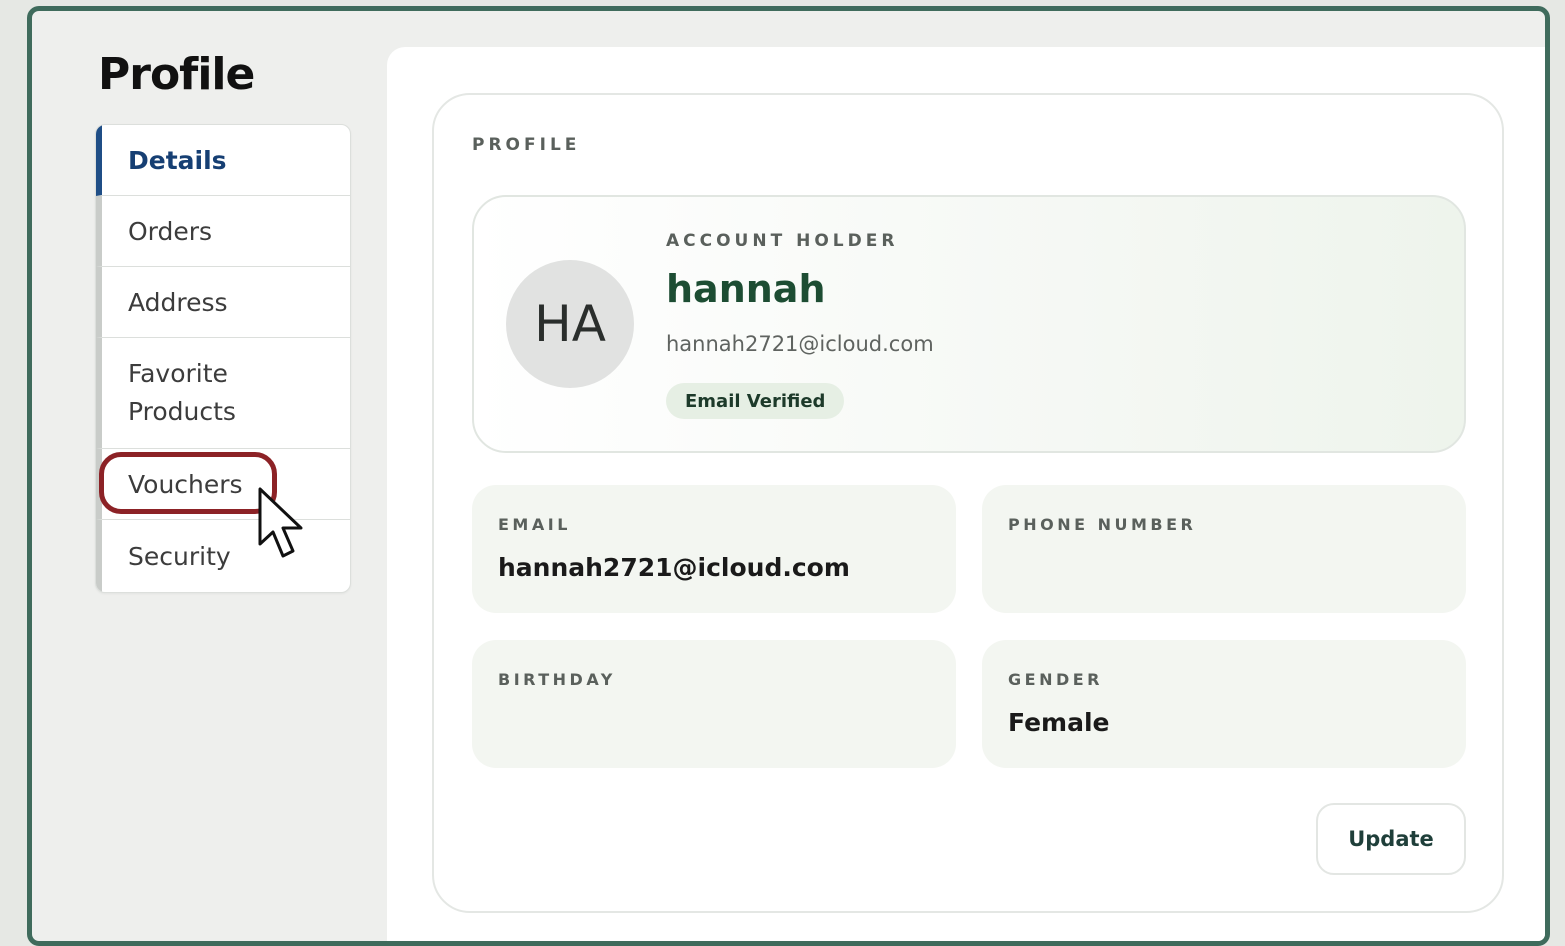 The image size is (1565, 946). I want to click on birthday-field-label: BIRTHDAY, so click(557, 679).